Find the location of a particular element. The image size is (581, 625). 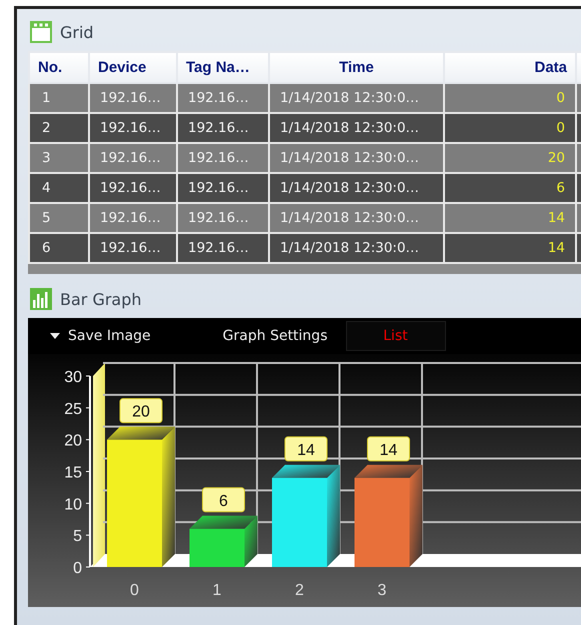

data-label: 6 is located at coordinates (223, 501).